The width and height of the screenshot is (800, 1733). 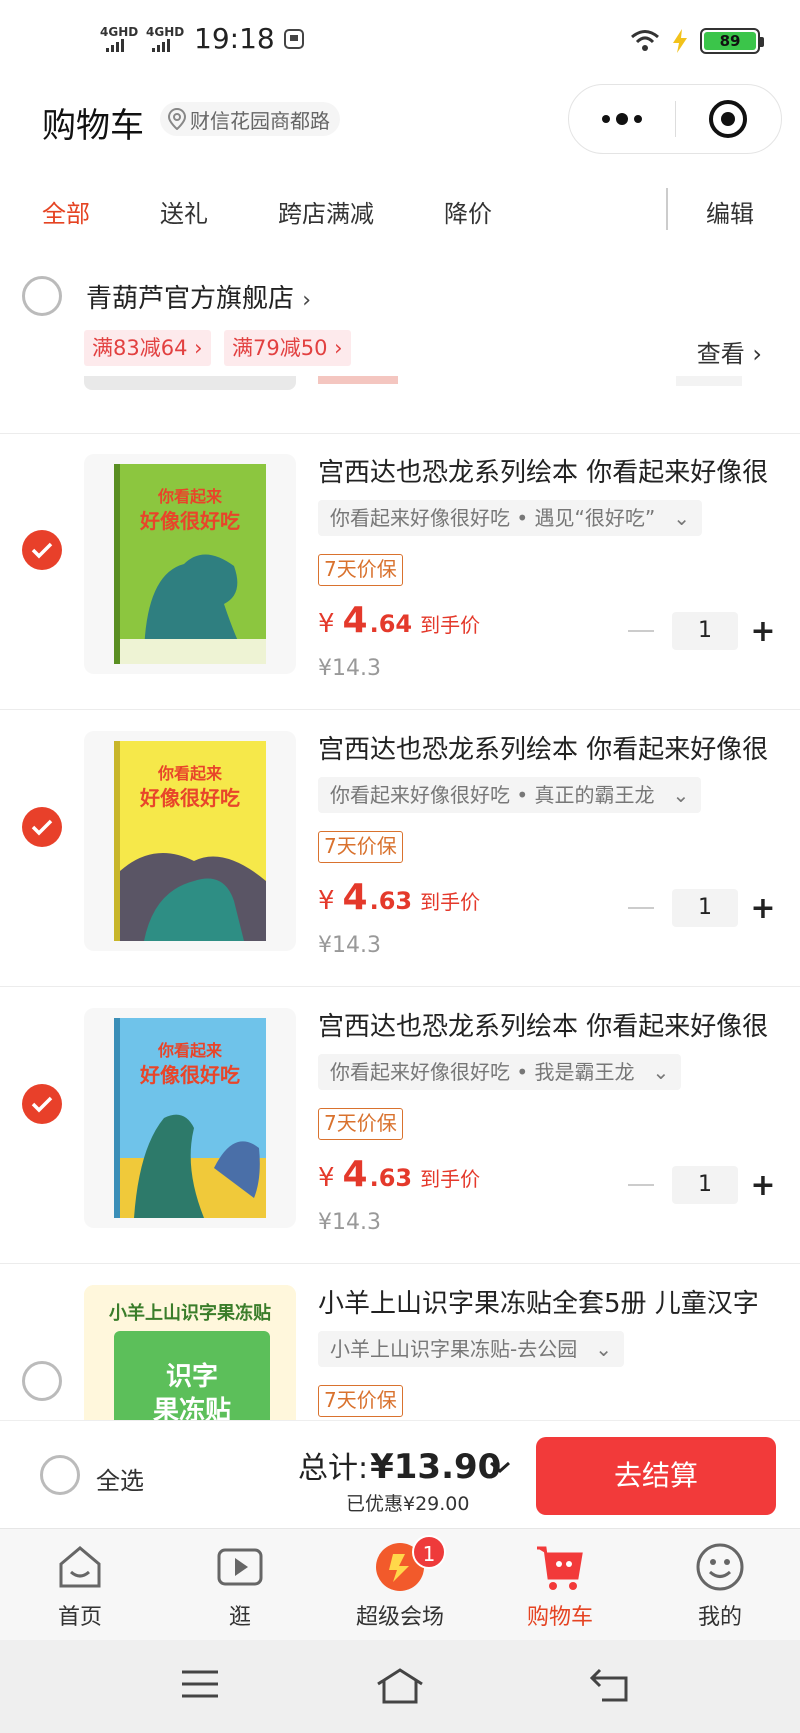 What do you see at coordinates (471, 1349) in the screenshot?
I see `variant-selector: 小羊上山识字果冻贴-去公园 ⌄` at bounding box center [471, 1349].